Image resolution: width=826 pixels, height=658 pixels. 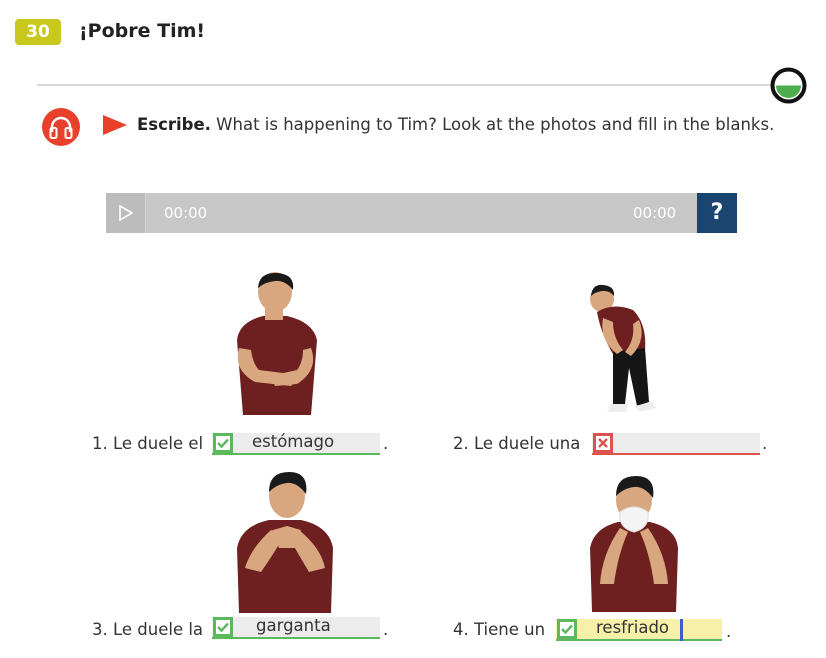 I want to click on play-triangle-icon, so click(x=115, y=125).